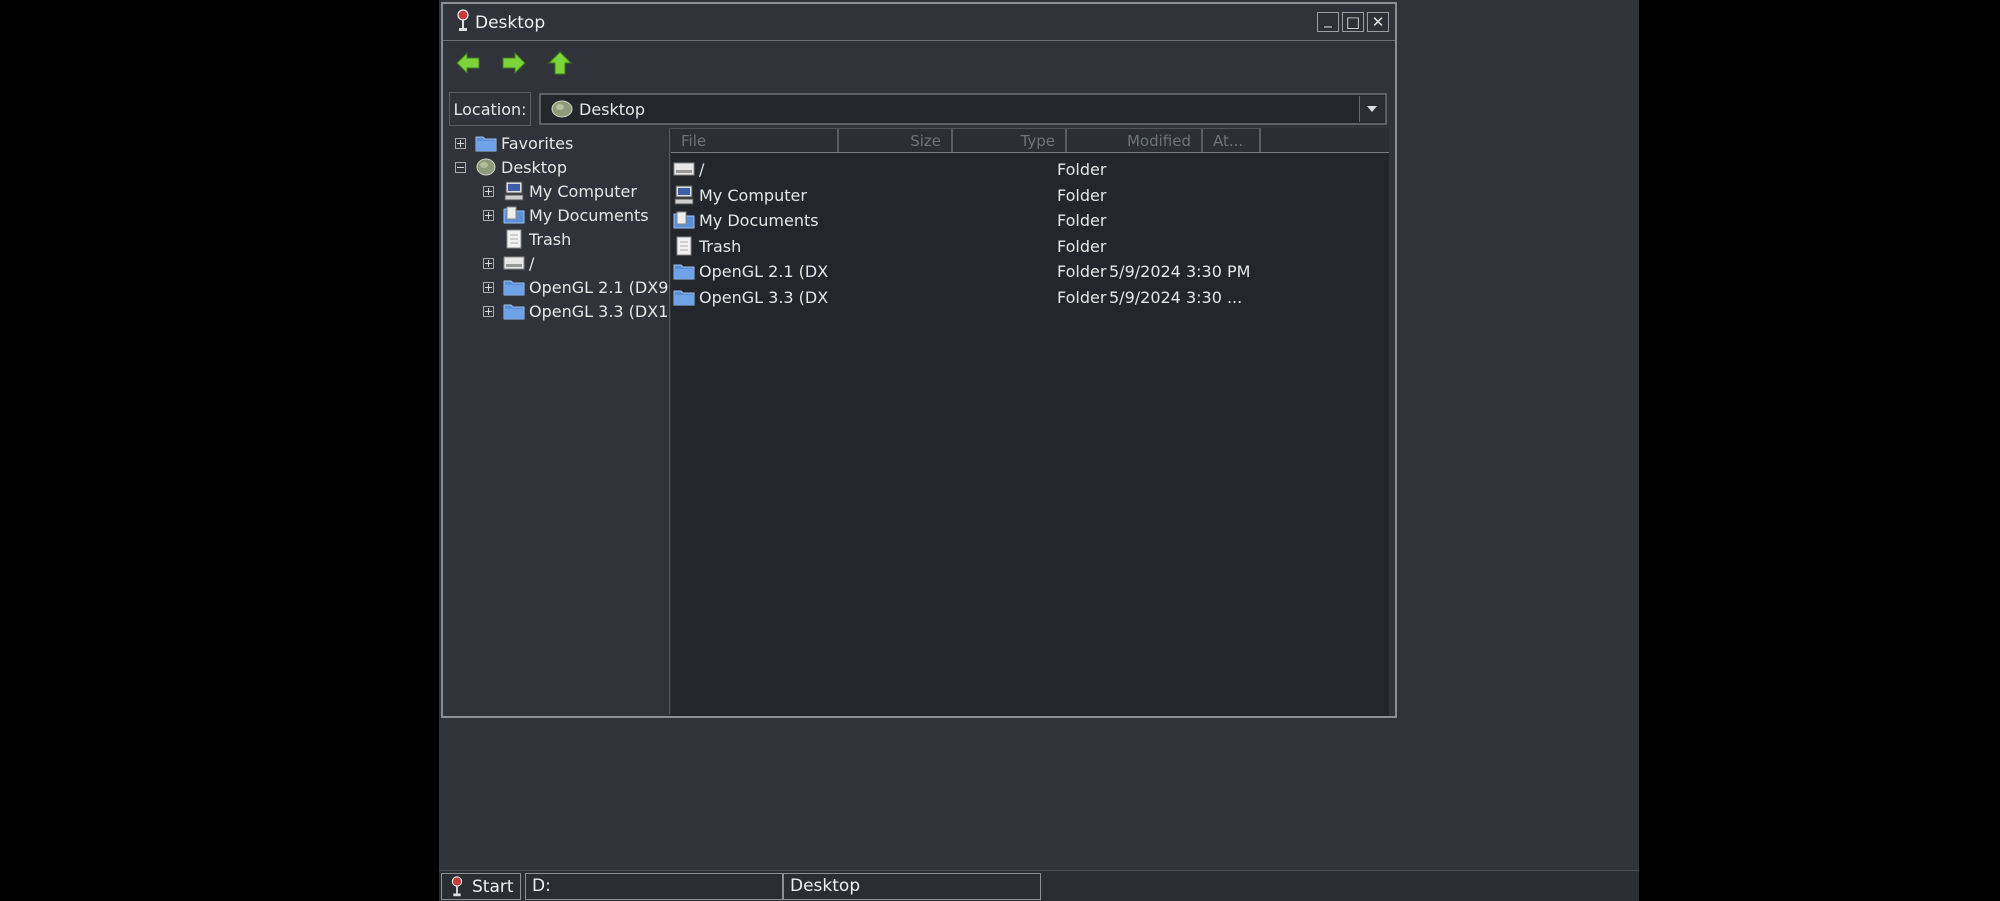 This screenshot has width=2000, height=901. What do you see at coordinates (759, 220) in the screenshot?
I see `file-name-cell: My Documents` at bounding box center [759, 220].